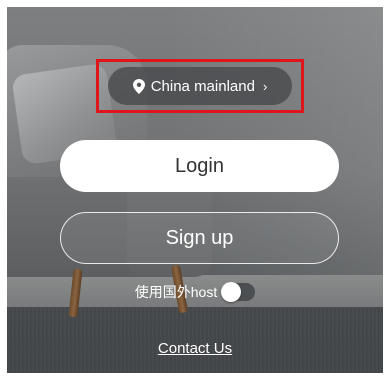  I want to click on signup-button: Sign up, so click(199, 238).